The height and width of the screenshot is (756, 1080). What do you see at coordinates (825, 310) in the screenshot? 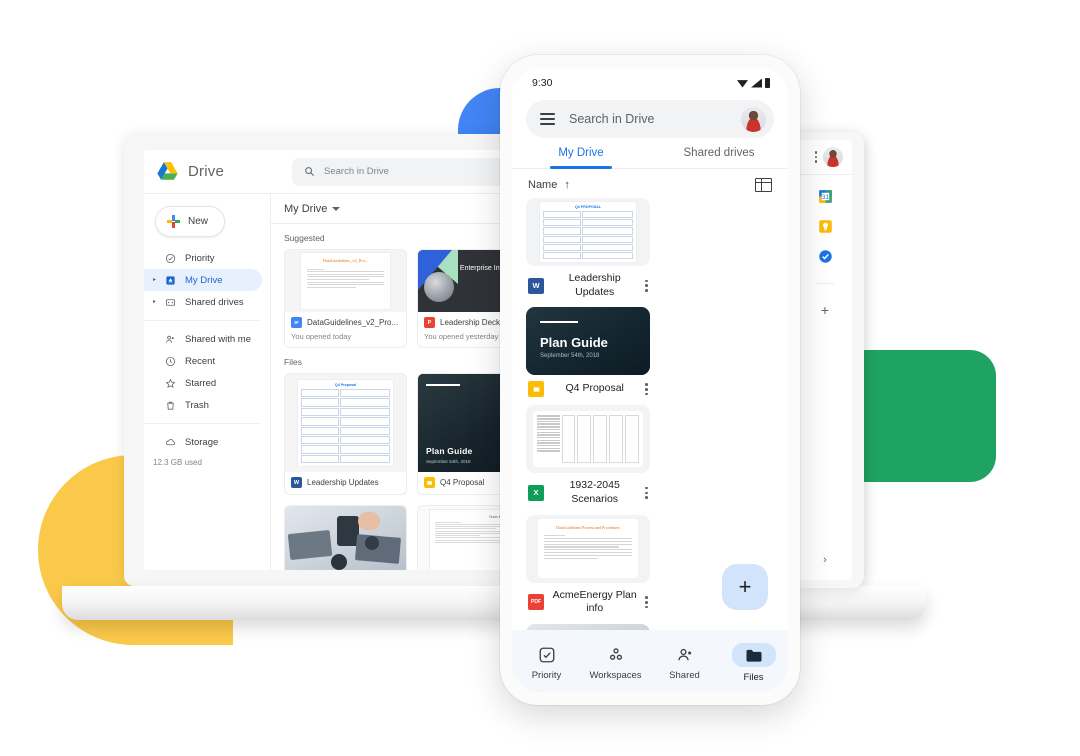
I see `add-app-button: +` at bounding box center [825, 310].